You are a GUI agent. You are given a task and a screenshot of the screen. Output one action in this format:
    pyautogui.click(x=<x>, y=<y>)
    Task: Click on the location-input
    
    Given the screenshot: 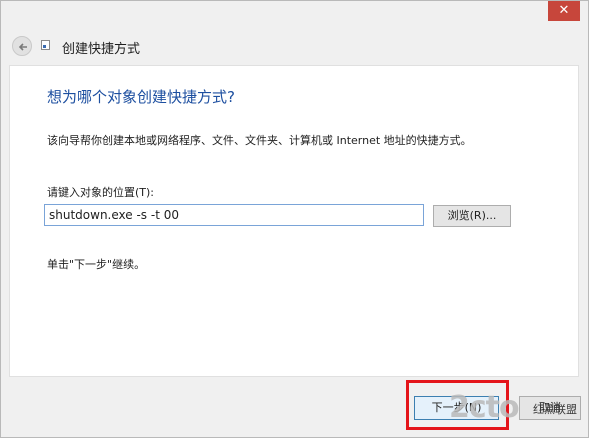 What is the action you would take?
    pyautogui.click(x=234, y=215)
    